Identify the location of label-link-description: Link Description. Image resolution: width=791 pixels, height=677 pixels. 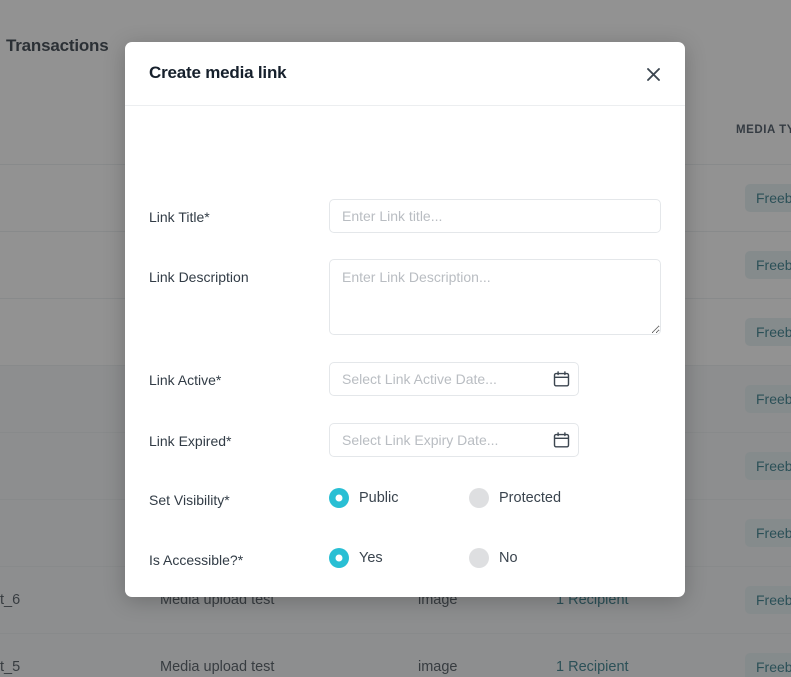
(199, 277).